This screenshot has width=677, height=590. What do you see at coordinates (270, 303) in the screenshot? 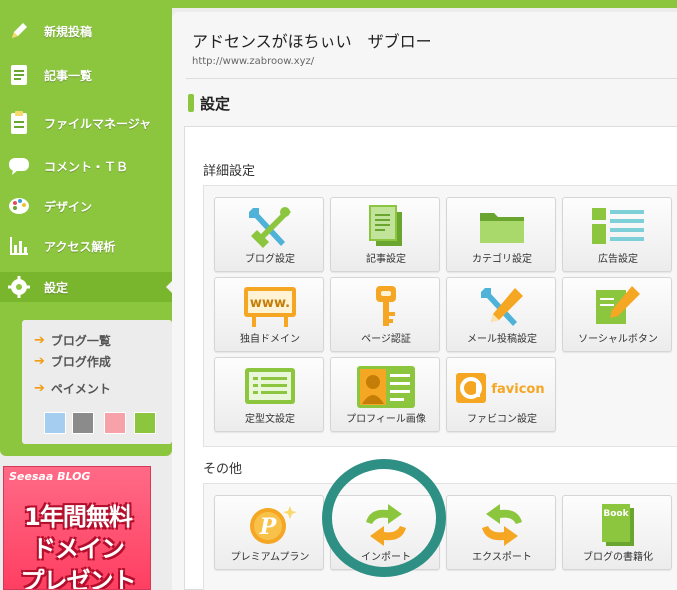
I see `www-text: www.` at bounding box center [270, 303].